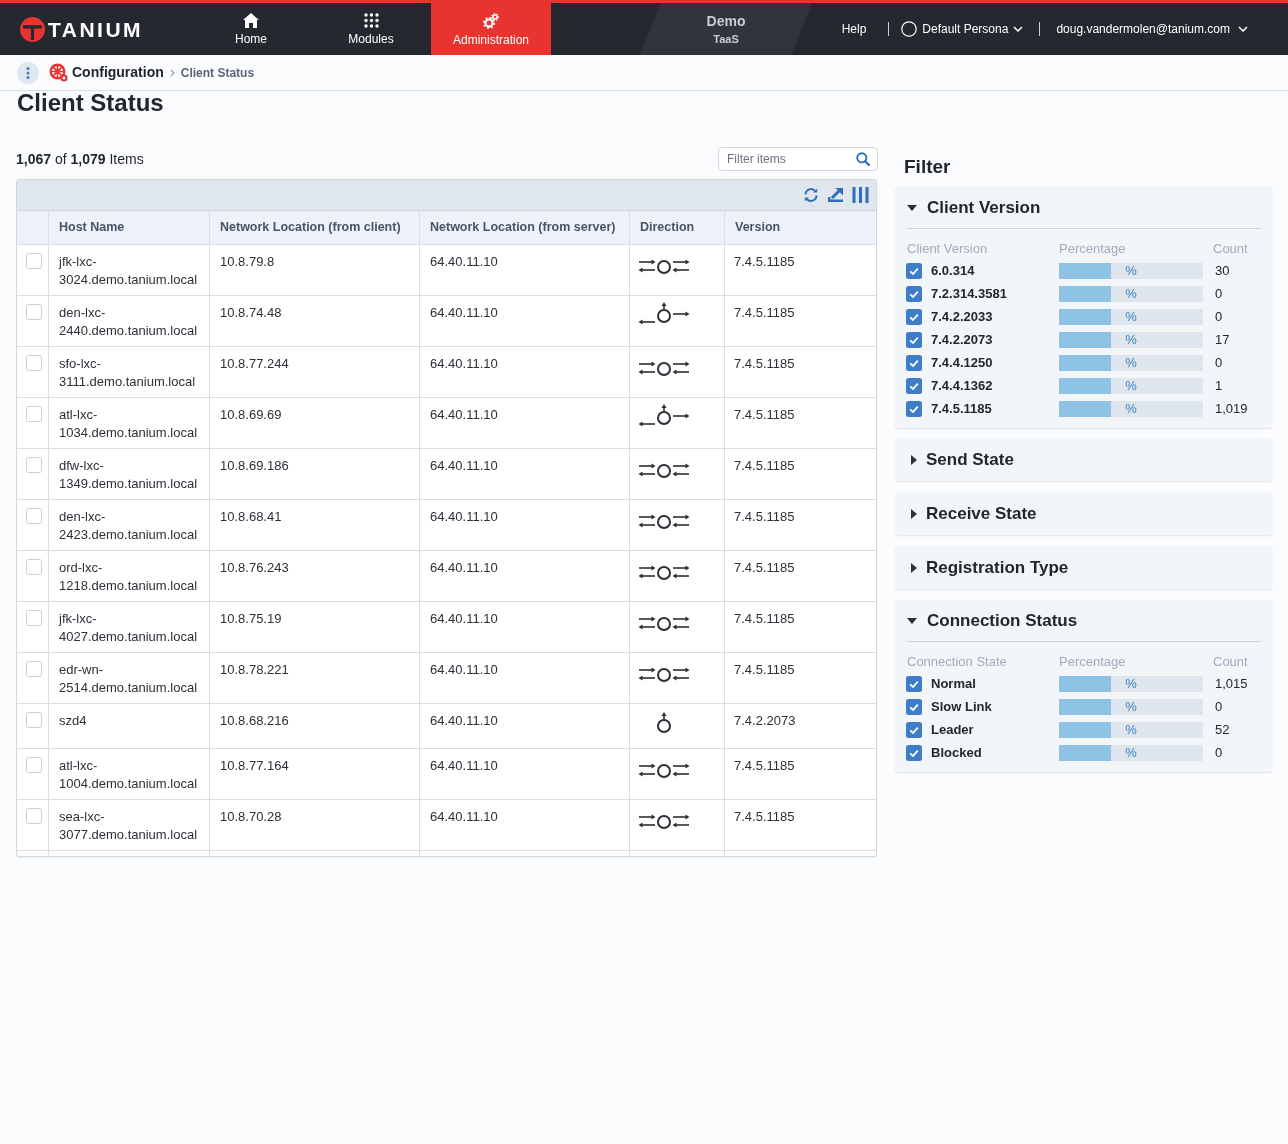 This screenshot has height=1144, width=1288. Describe the element at coordinates (1092, 249) in the screenshot. I see `column-header: Percentage` at that location.